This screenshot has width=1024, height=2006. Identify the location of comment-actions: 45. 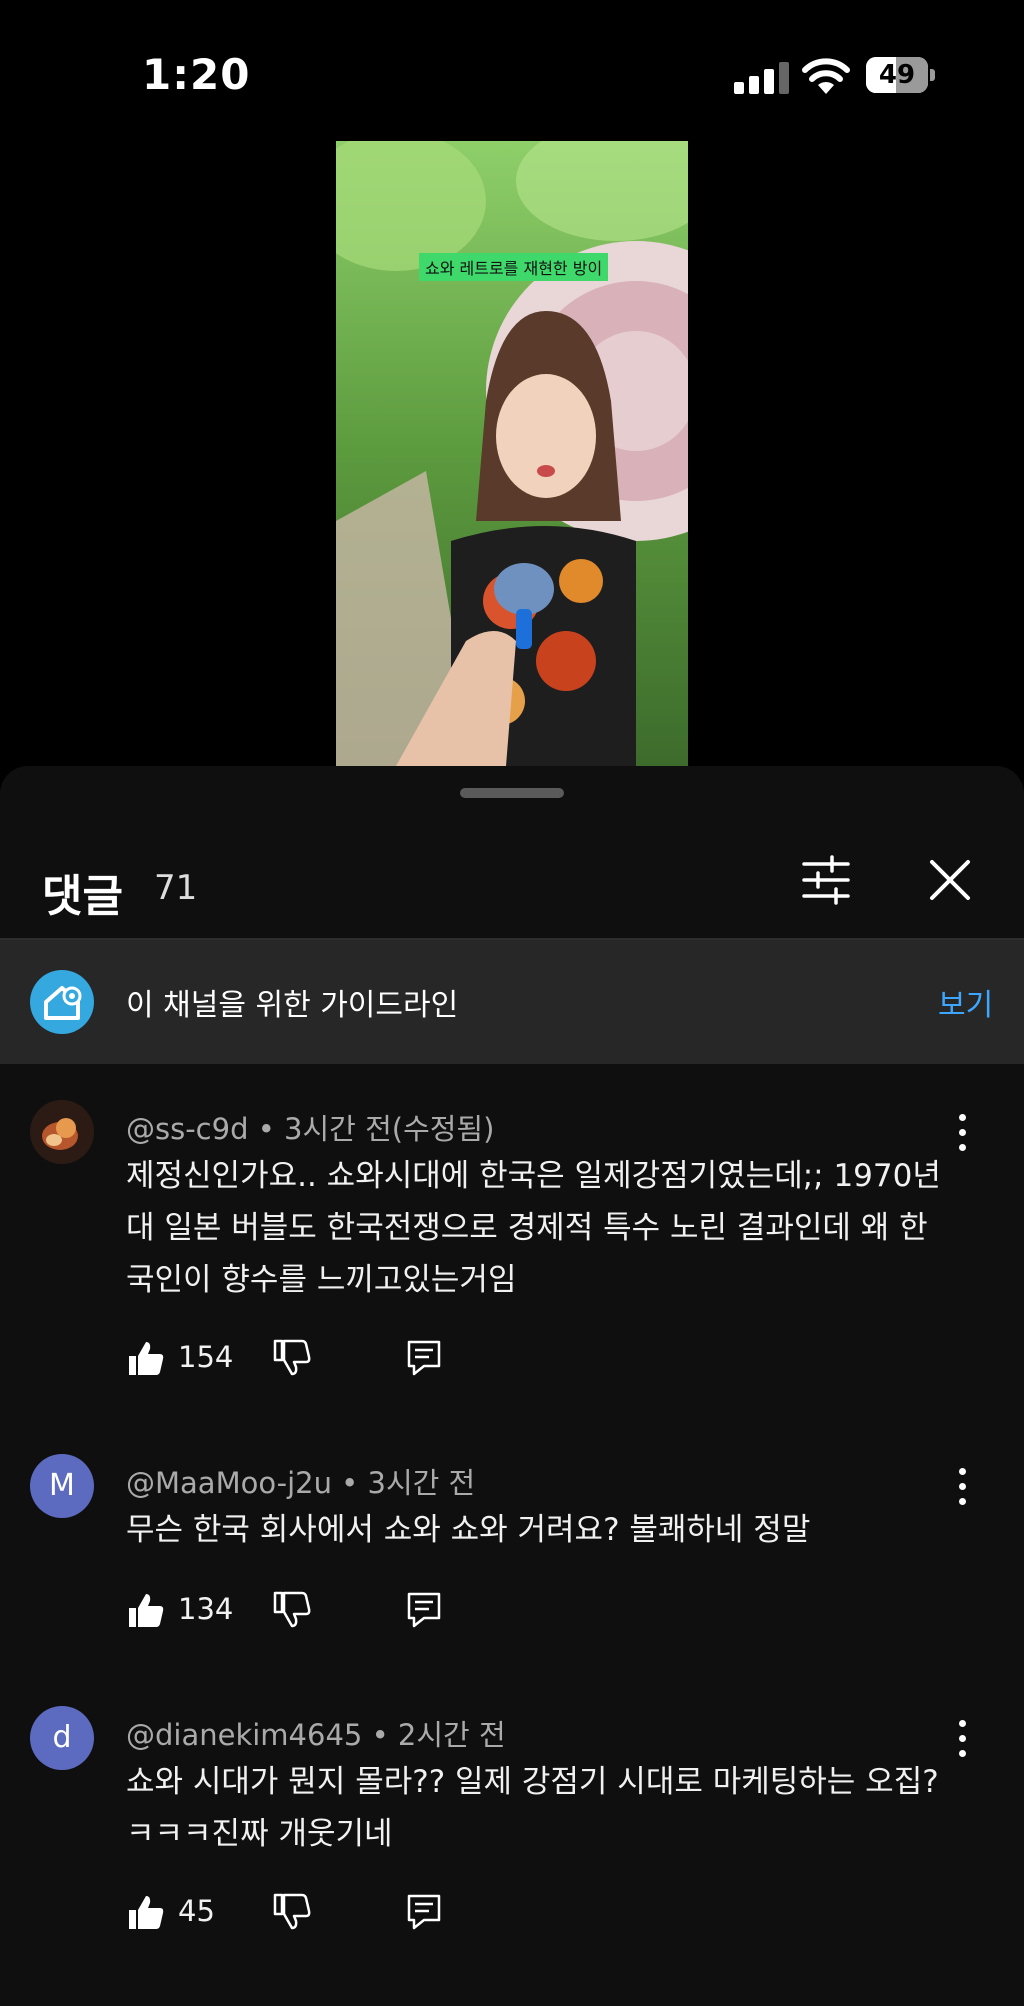
(476, 1913).